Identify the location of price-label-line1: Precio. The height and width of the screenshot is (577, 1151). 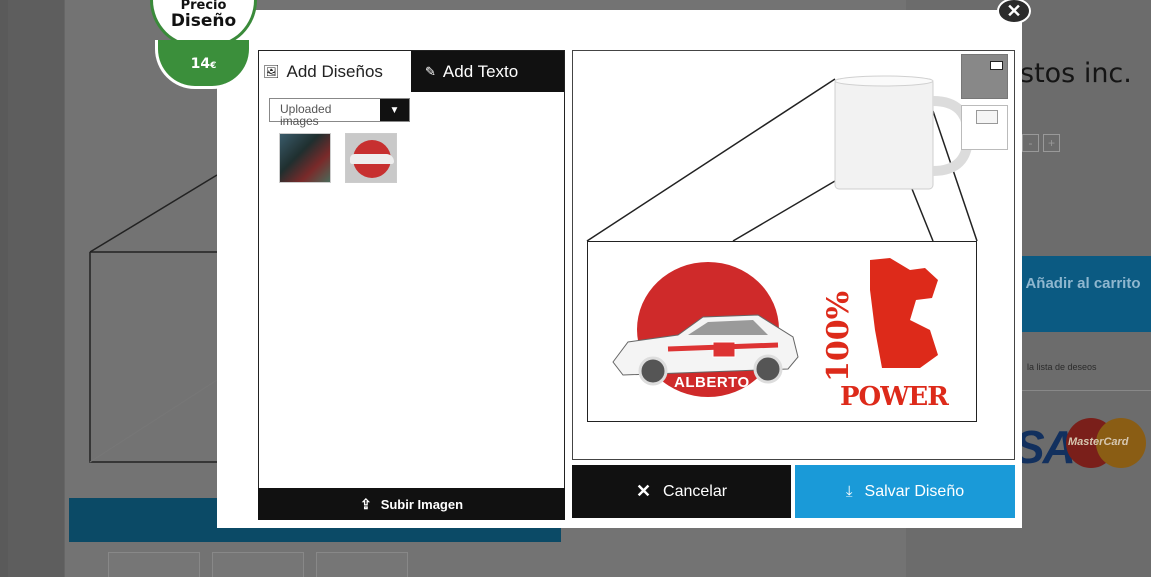
(203, 5).